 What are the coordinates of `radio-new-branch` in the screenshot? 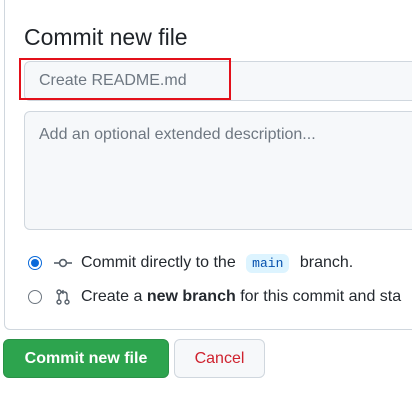 It's located at (35, 297).